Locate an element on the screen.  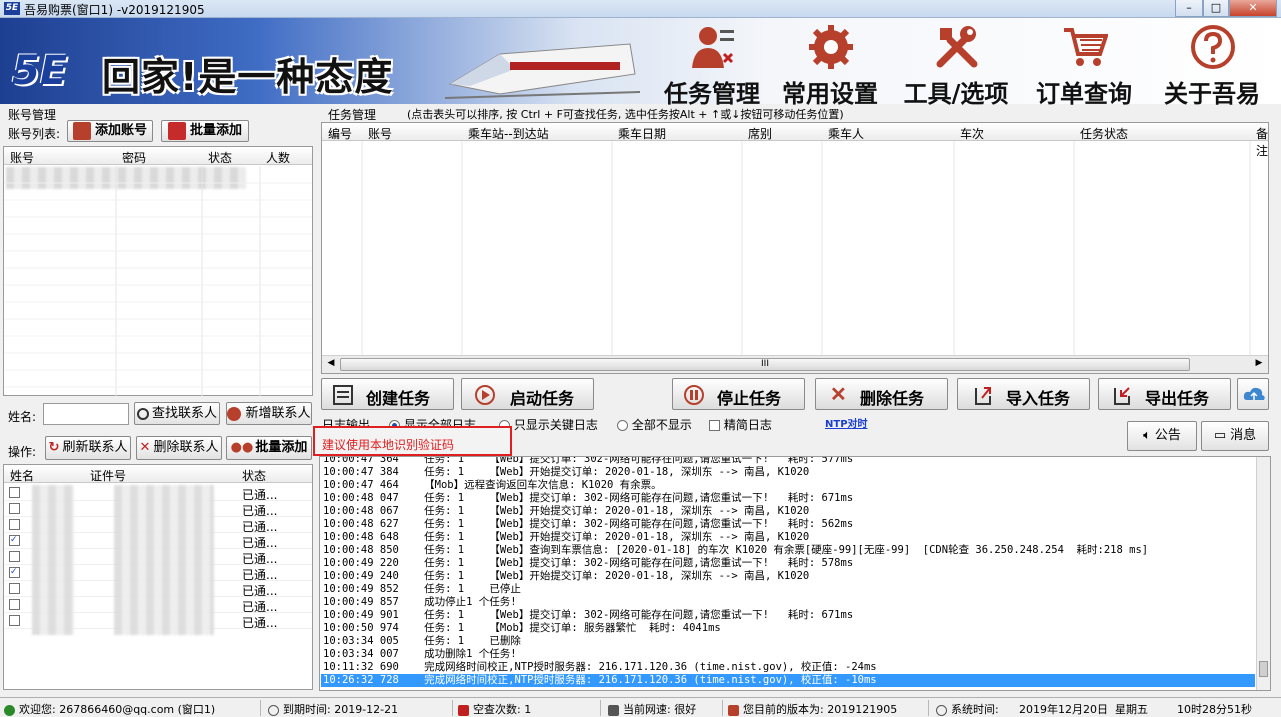
name-input is located at coordinates (86, 414).